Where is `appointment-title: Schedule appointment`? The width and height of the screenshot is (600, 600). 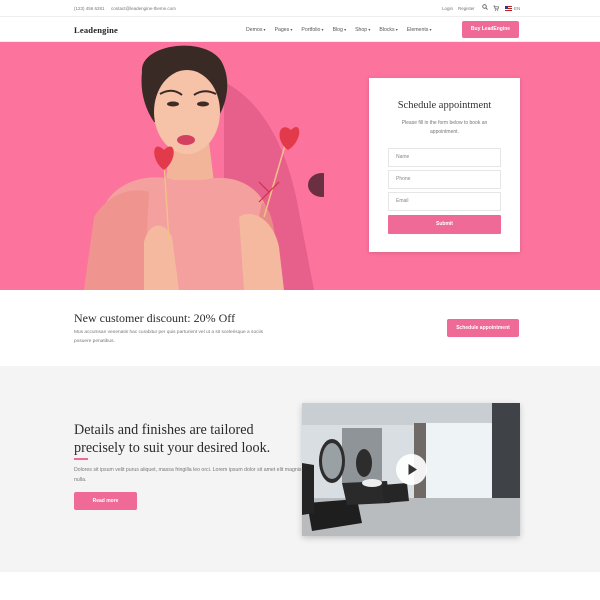 appointment-title: Schedule appointment is located at coordinates (444, 105).